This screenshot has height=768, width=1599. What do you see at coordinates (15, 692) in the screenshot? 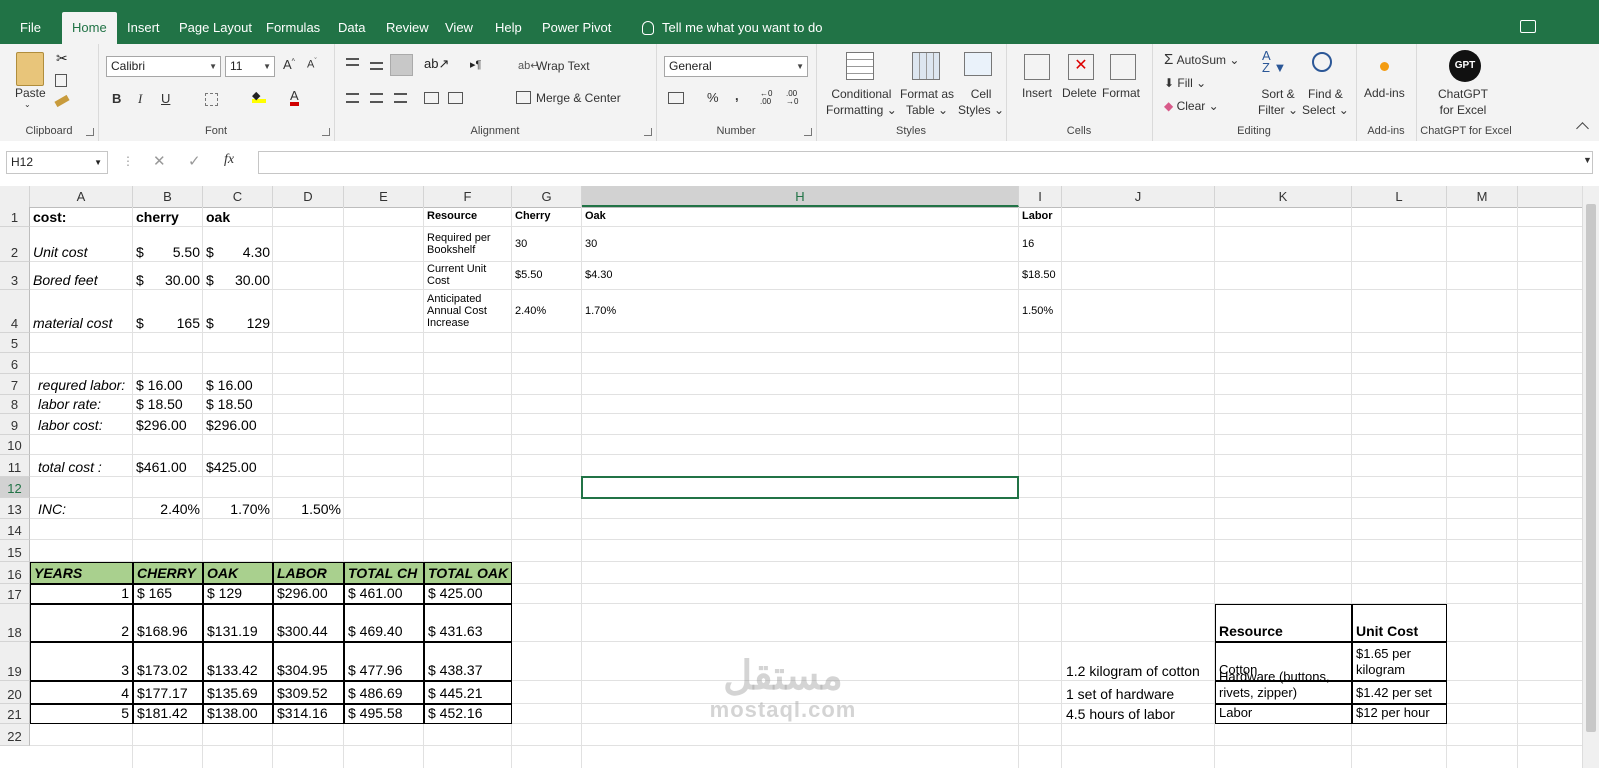
I see `row-header-20: 20` at bounding box center [15, 692].